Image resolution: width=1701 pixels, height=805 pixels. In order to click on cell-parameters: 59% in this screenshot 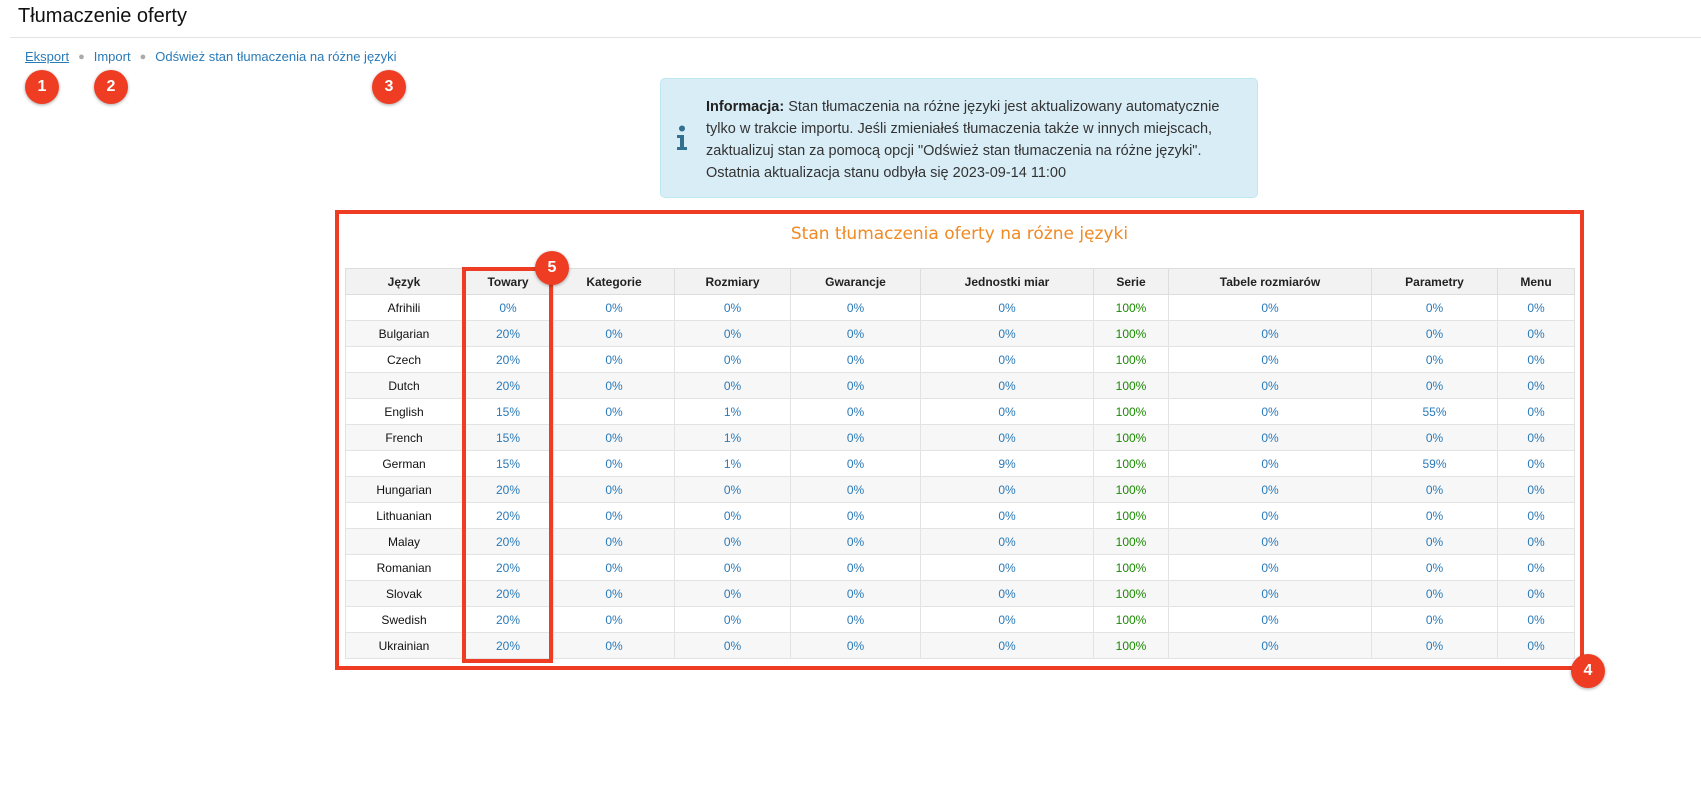, I will do `click(1434, 463)`.